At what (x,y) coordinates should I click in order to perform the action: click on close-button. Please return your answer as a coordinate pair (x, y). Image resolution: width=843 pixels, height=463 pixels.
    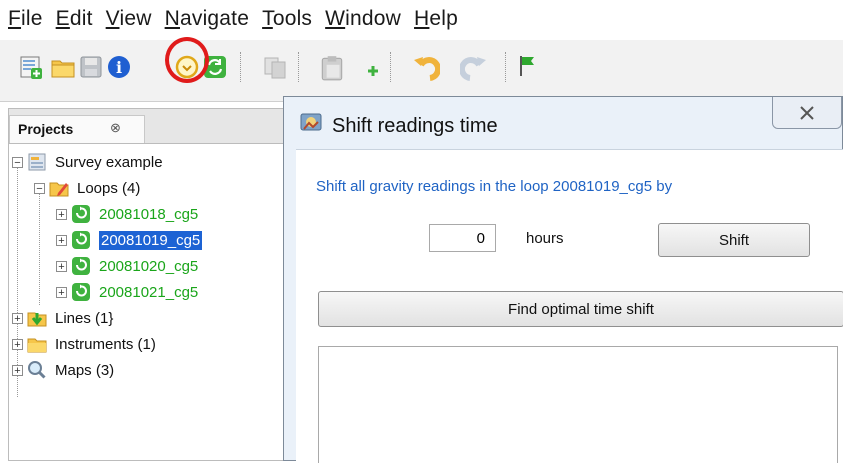
    Looking at the image, I should click on (807, 113).